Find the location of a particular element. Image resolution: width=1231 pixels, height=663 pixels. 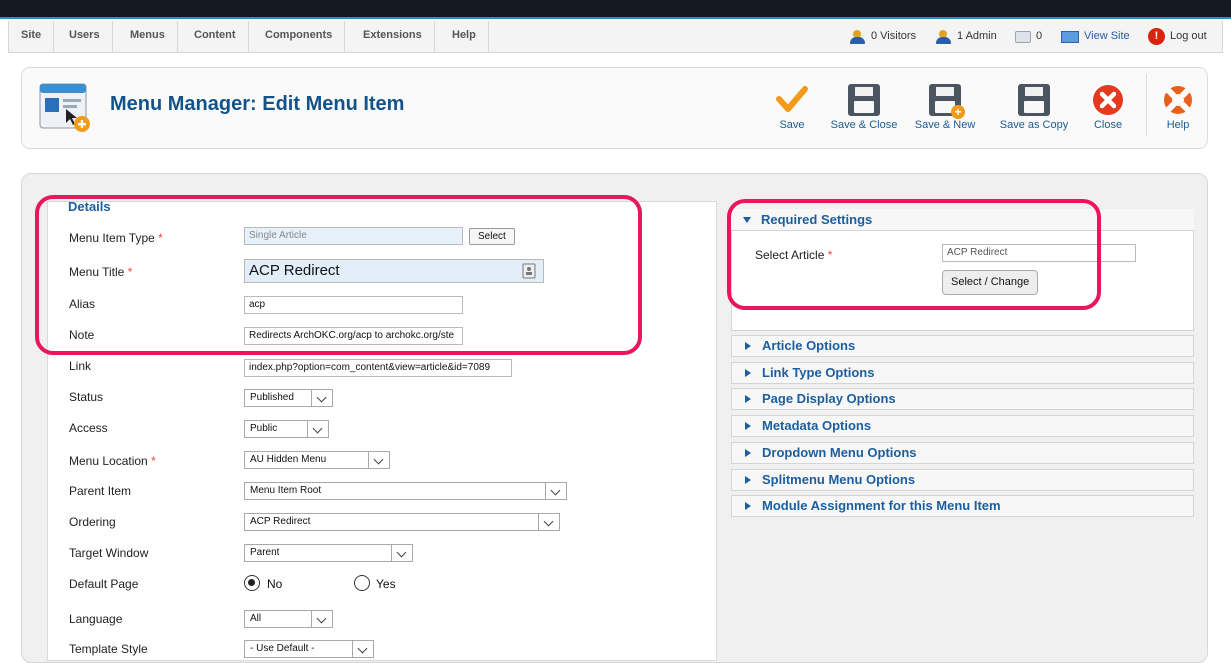

menu-location-label: Menu Location * is located at coordinates (112, 461).